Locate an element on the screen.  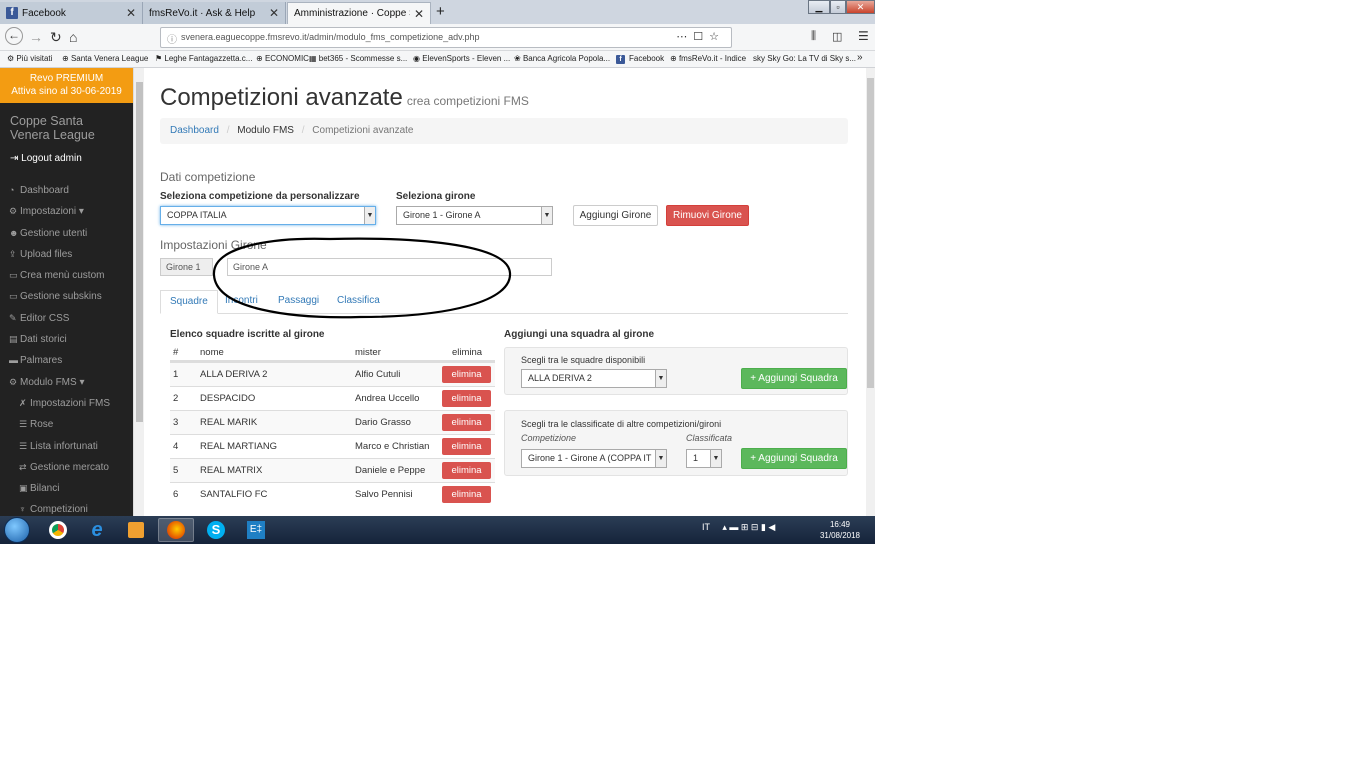
maximize-icon: ▫ is located at coordinates (838, 7).